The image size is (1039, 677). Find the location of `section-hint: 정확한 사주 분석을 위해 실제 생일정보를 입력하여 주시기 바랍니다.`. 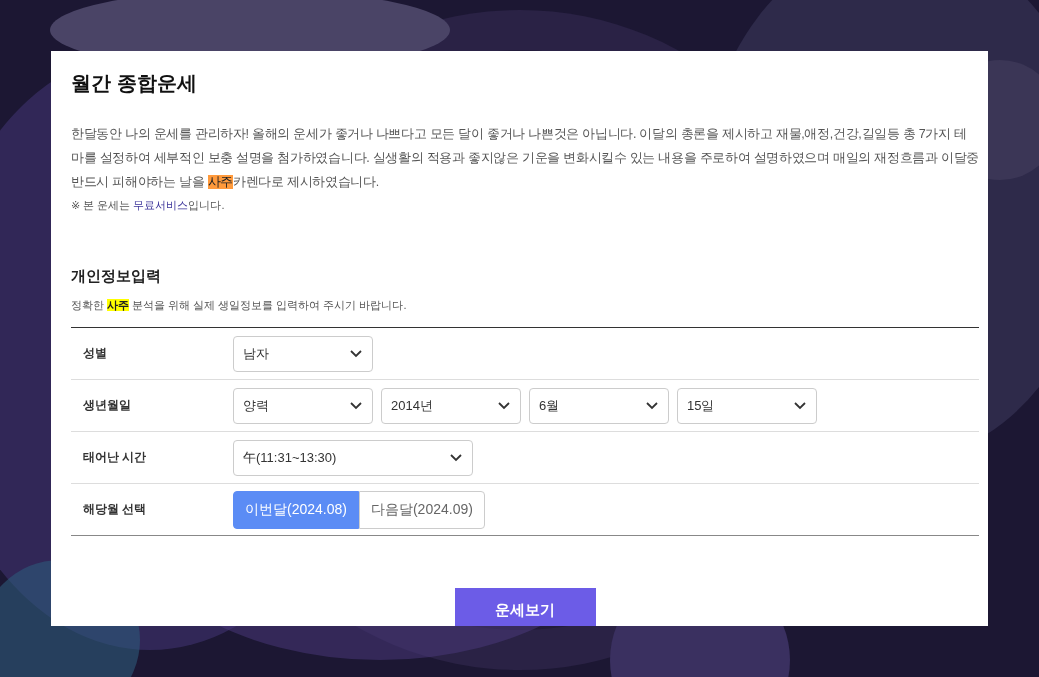

section-hint: 정확한 사주 분석을 위해 실제 생일정보를 입력하여 주시기 바랍니다. is located at coordinates (239, 305).